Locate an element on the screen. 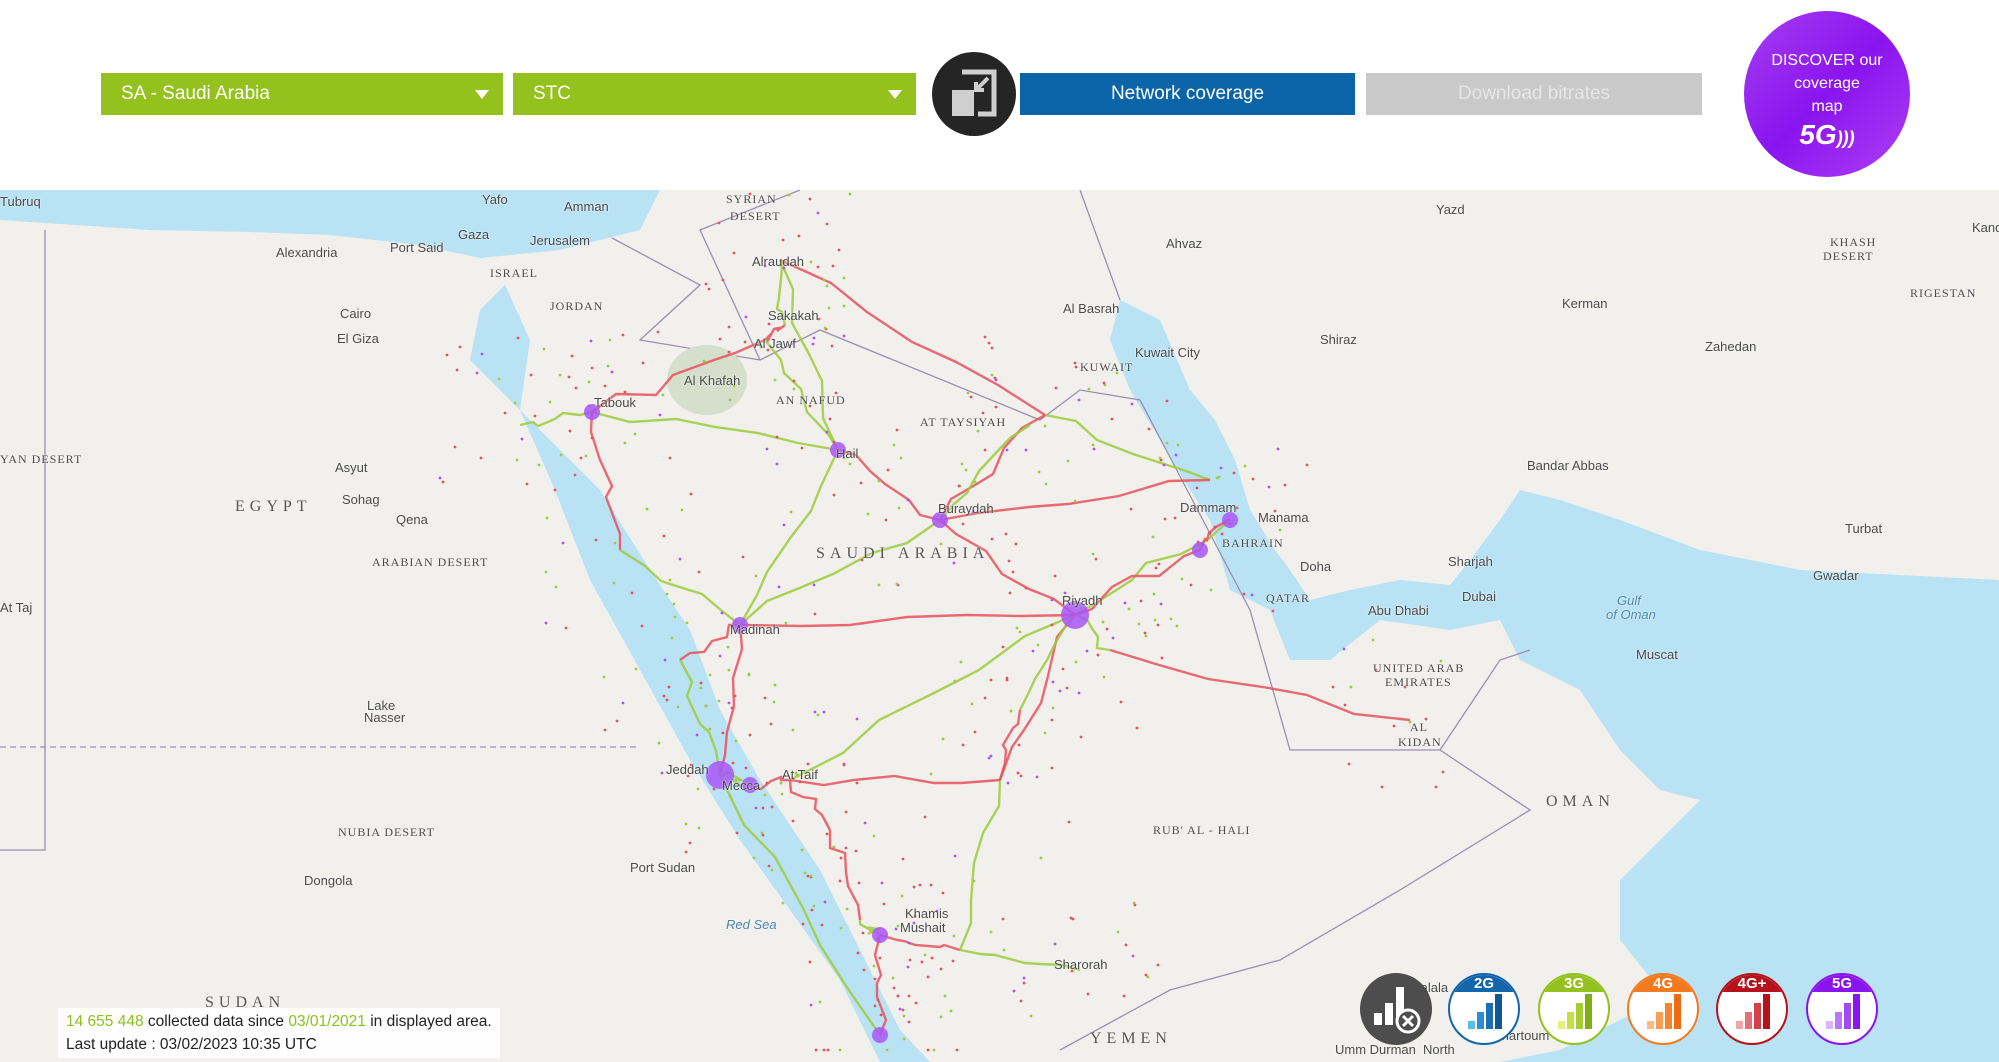  country-select: SA - Saudi Arabia is located at coordinates (302, 94).